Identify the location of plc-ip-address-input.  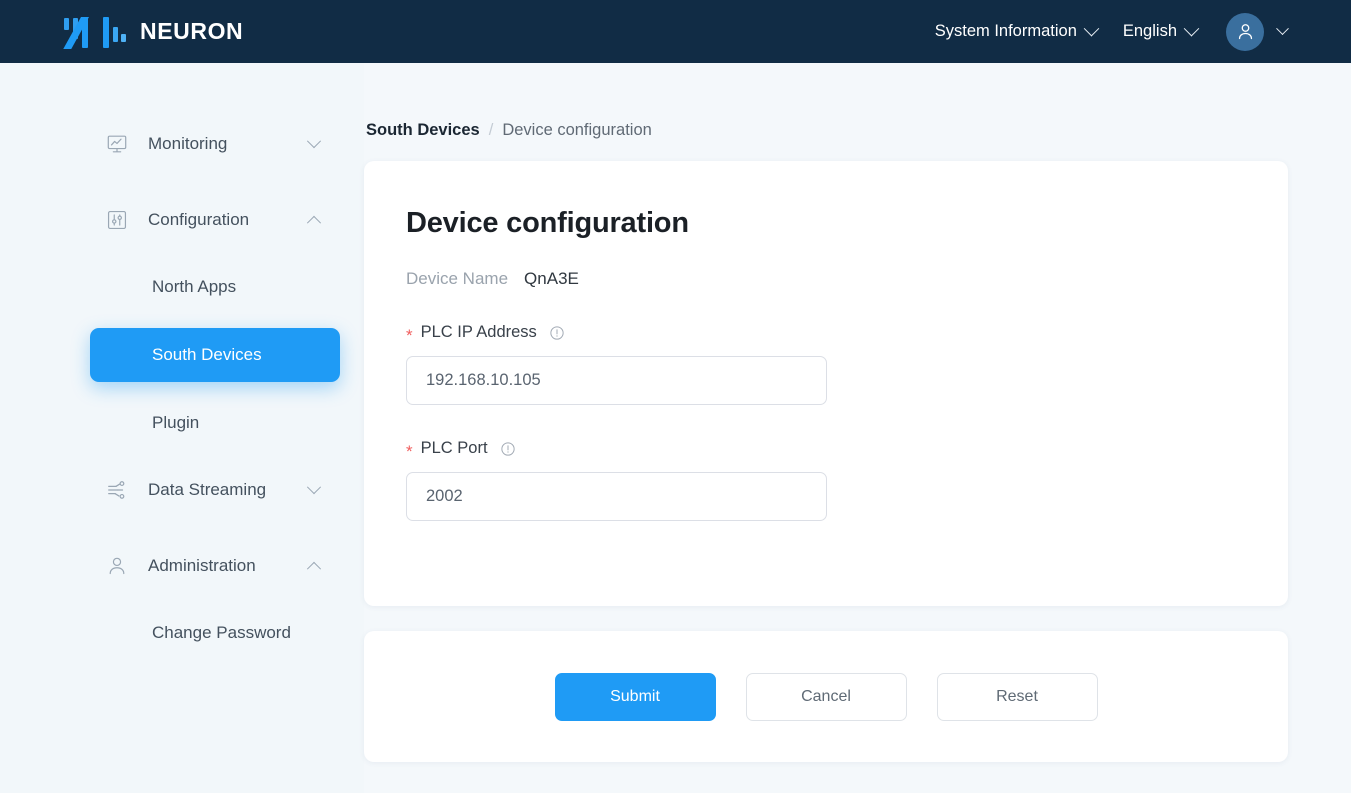
(616, 380).